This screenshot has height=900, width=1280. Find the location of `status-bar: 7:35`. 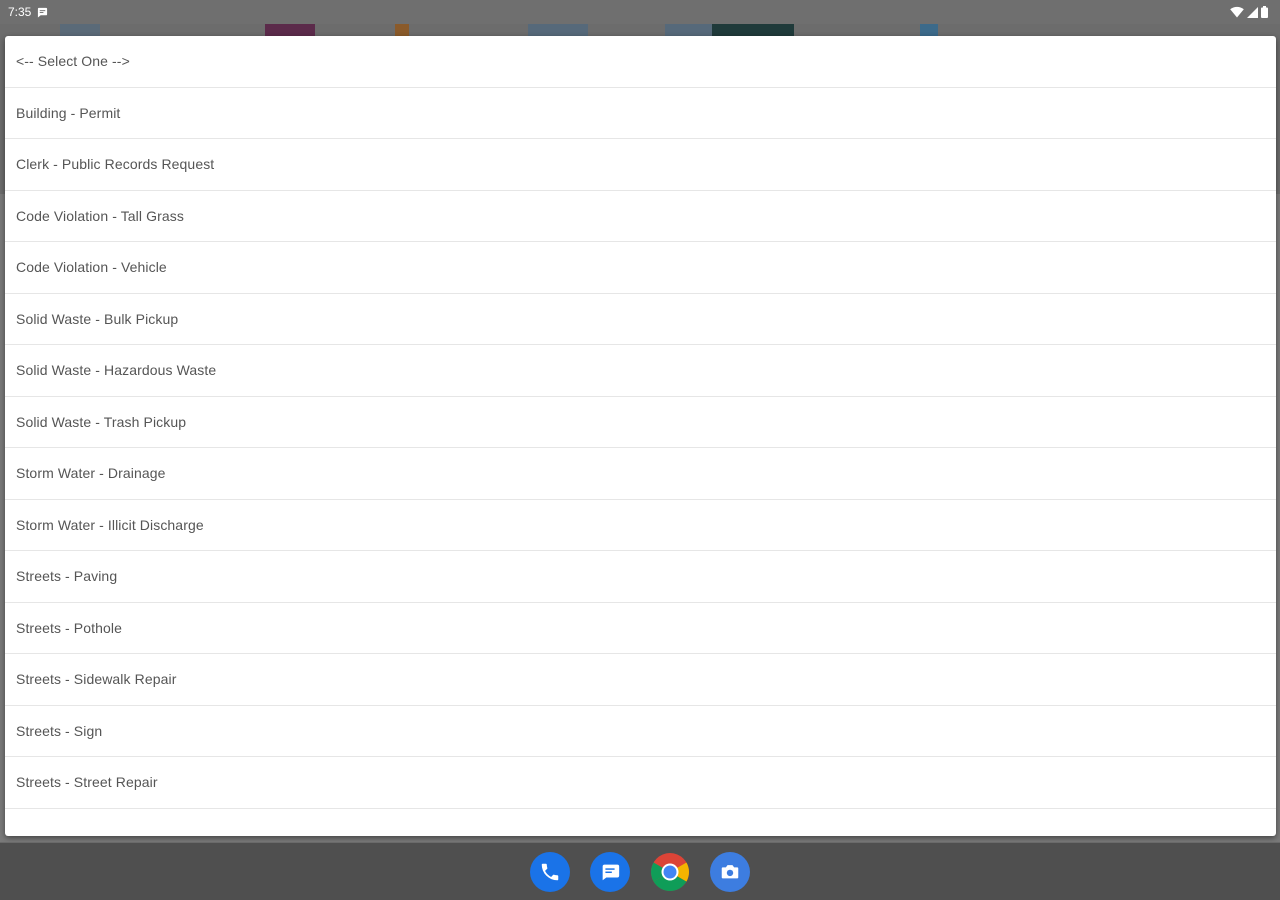

status-bar: 7:35 is located at coordinates (640, 12).